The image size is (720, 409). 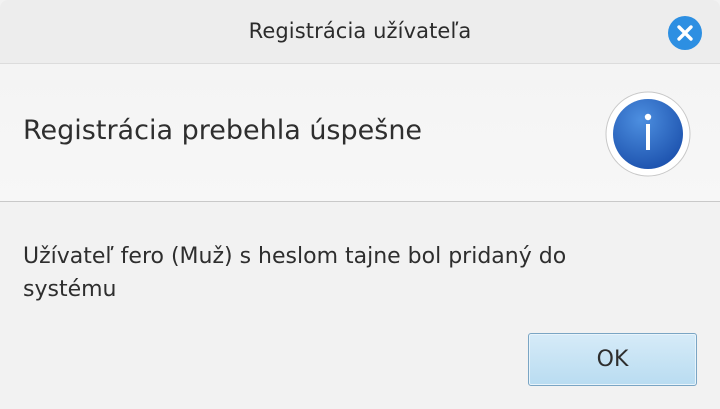 I want to click on window-title: Registrácia užívateľa, so click(x=360, y=31).